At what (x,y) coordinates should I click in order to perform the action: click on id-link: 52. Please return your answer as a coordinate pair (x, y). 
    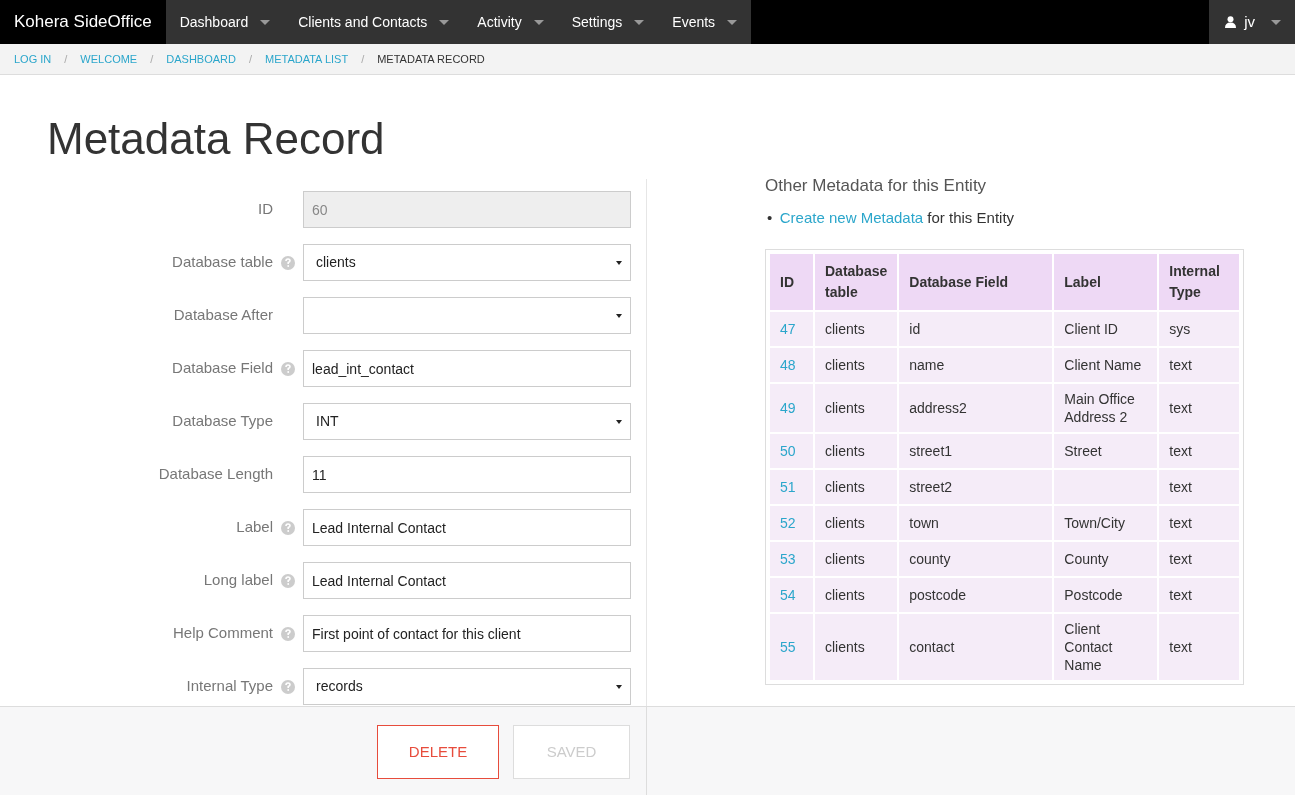
    Looking at the image, I should click on (788, 523).